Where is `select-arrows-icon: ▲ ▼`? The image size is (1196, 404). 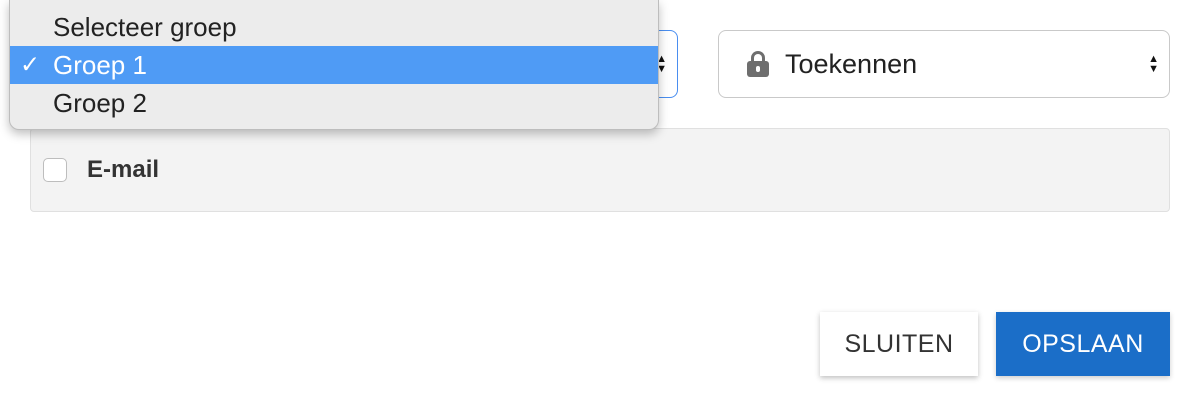
select-arrows-icon: ▲ ▼ is located at coordinates (1153, 64).